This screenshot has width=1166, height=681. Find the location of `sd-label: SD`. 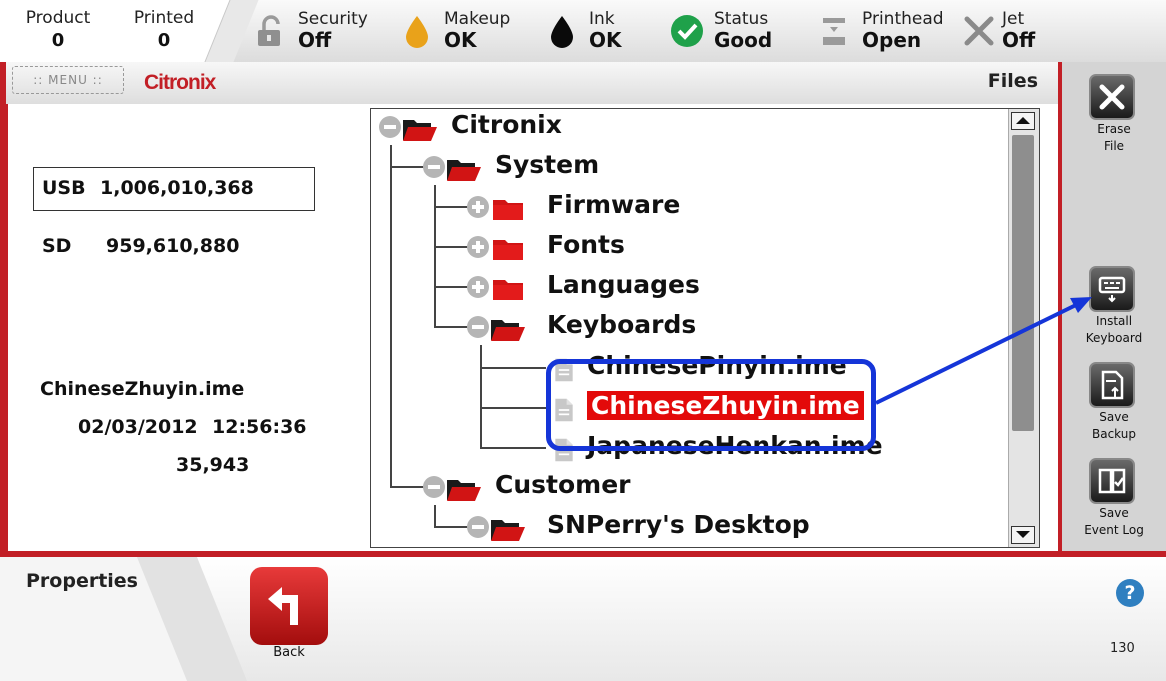

sd-label: SD is located at coordinates (57, 246).